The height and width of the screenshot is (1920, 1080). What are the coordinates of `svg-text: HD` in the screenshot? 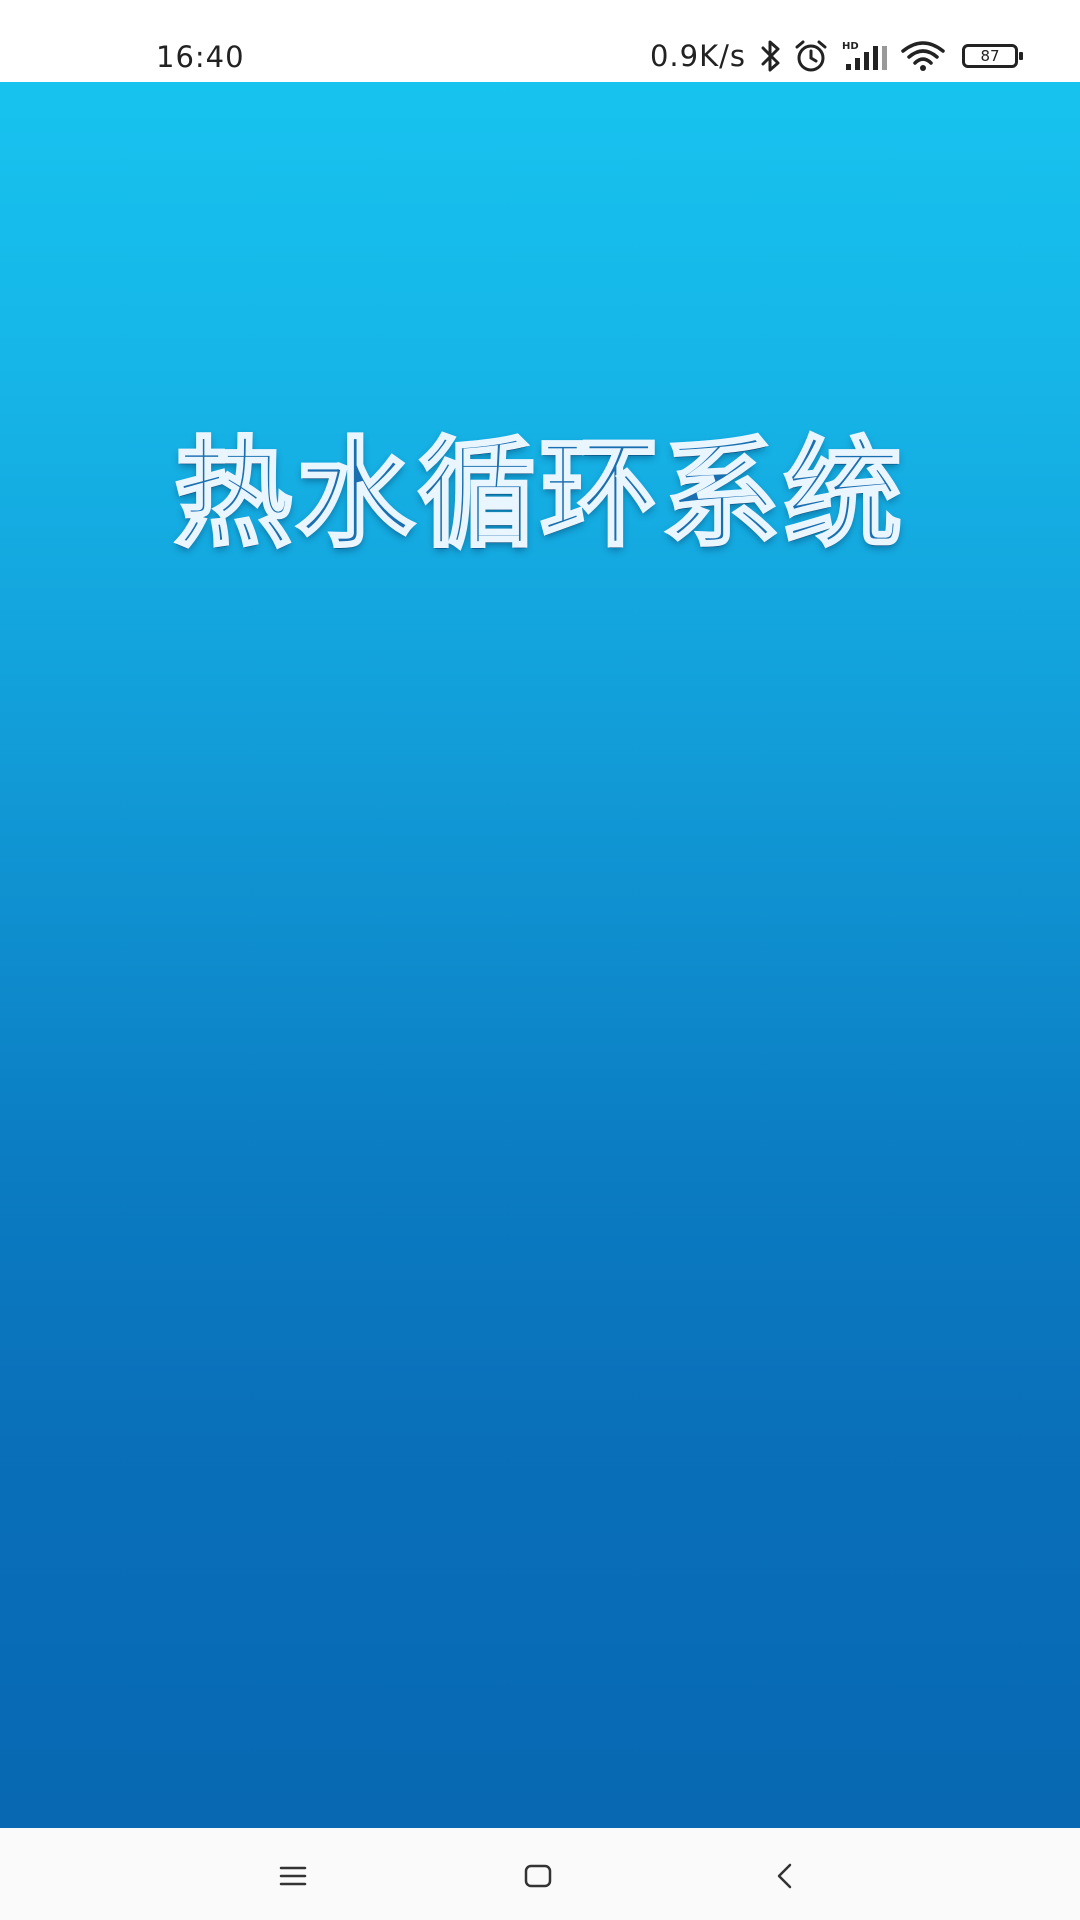 It's located at (850, 46).